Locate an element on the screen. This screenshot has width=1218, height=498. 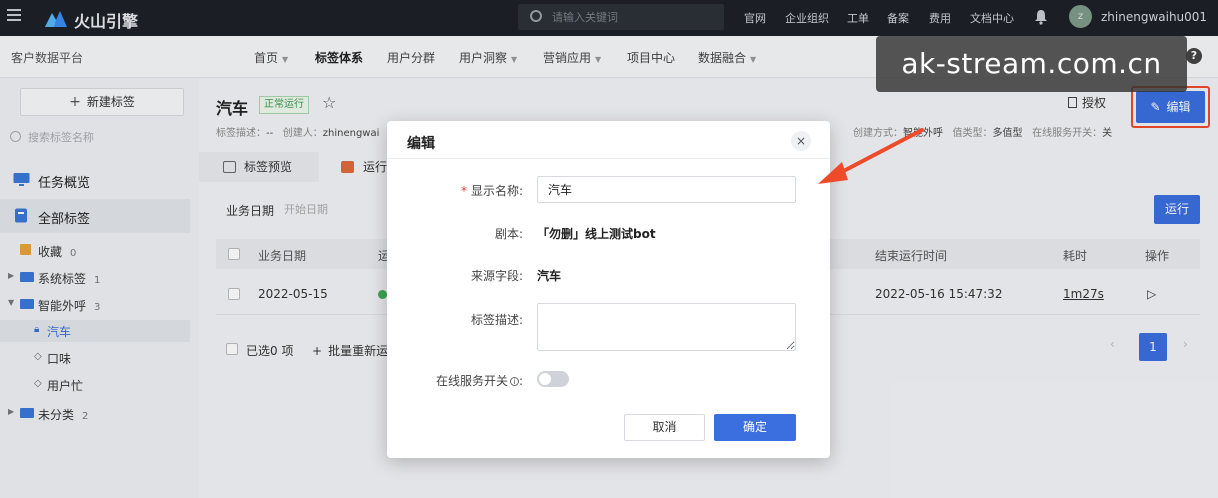
modal-title: 编辑 is located at coordinates (421, 144).